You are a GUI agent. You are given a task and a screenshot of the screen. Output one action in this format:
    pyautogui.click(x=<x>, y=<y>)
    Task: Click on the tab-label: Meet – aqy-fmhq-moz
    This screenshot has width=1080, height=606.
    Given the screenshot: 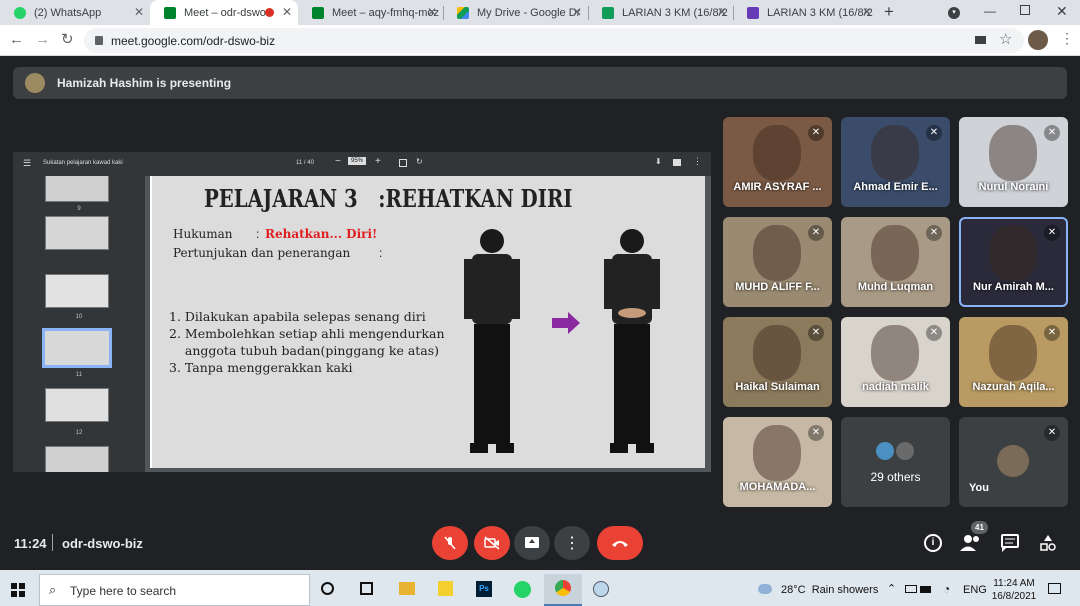 What is the action you would take?
    pyautogui.click(x=385, y=12)
    